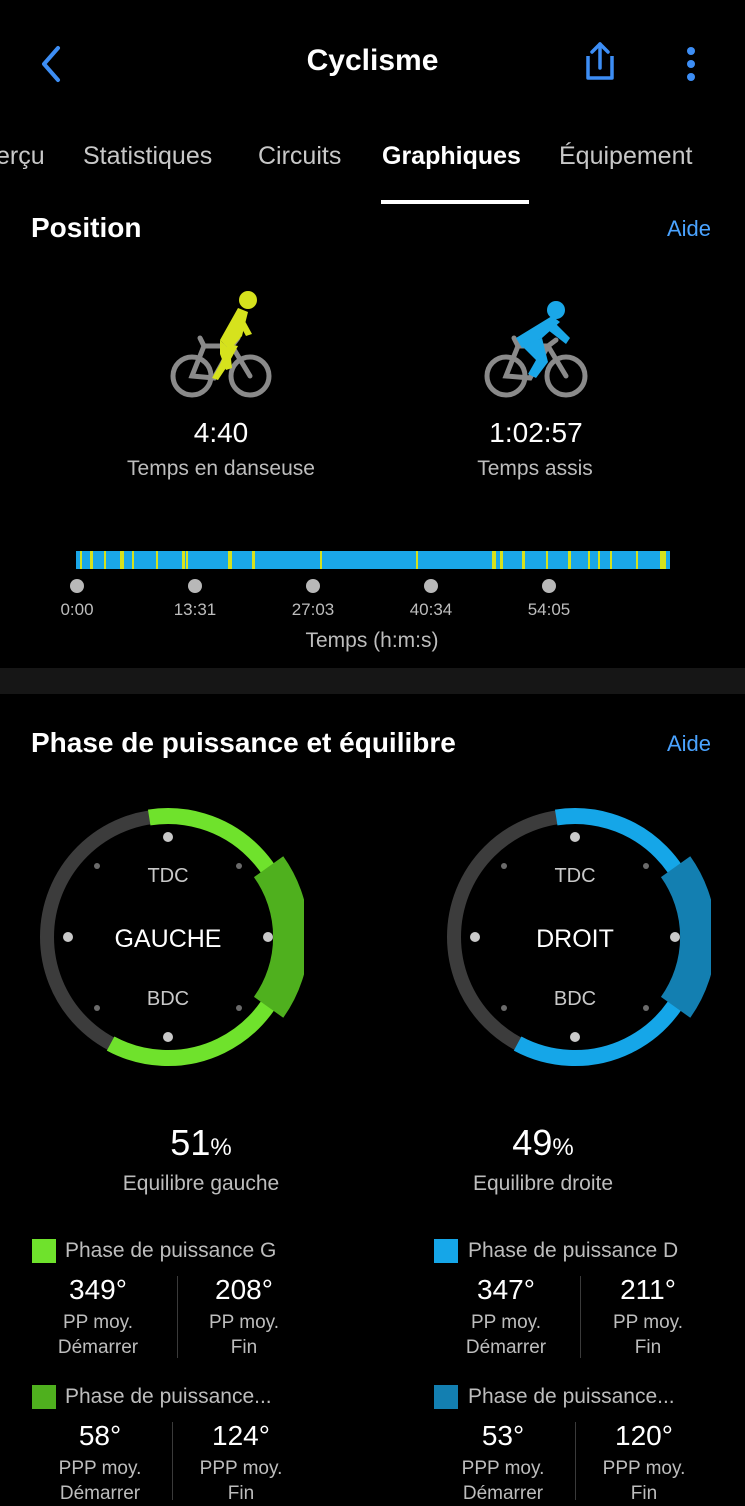 Image resolution: width=745 pixels, height=1506 pixels. What do you see at coordinates (77, 609) in the screenshot?
I see `timeline-tick-label: 0:00` at bounding box center [77, 609].